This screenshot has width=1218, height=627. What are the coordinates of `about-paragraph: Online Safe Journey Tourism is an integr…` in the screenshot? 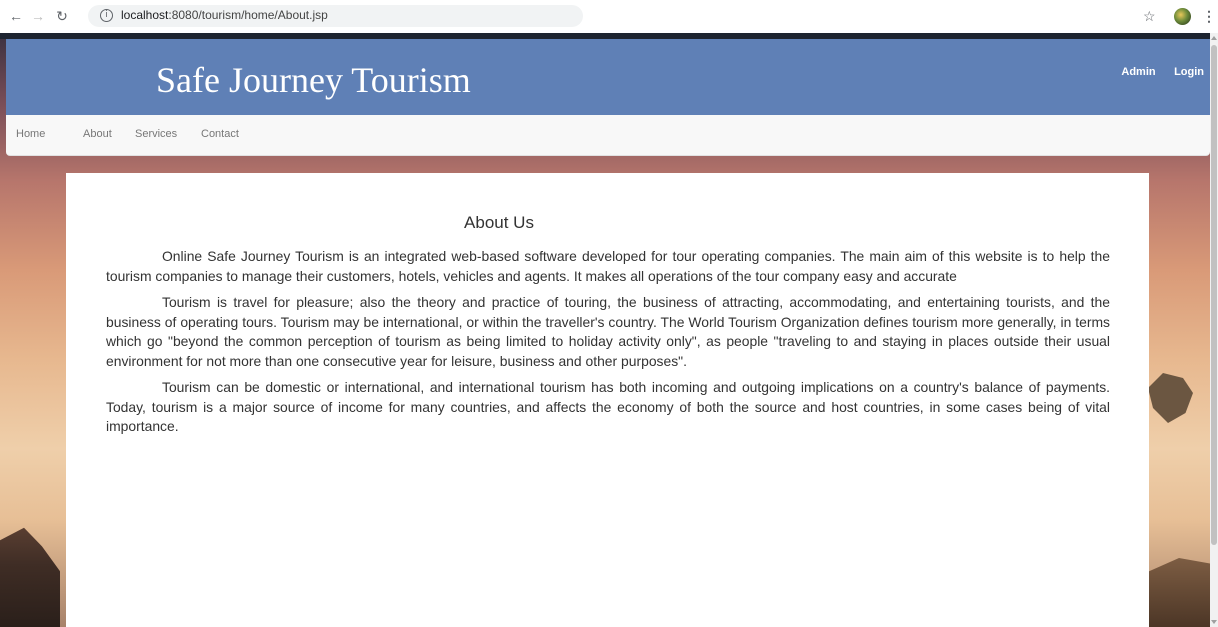 It's located at (608, 266).